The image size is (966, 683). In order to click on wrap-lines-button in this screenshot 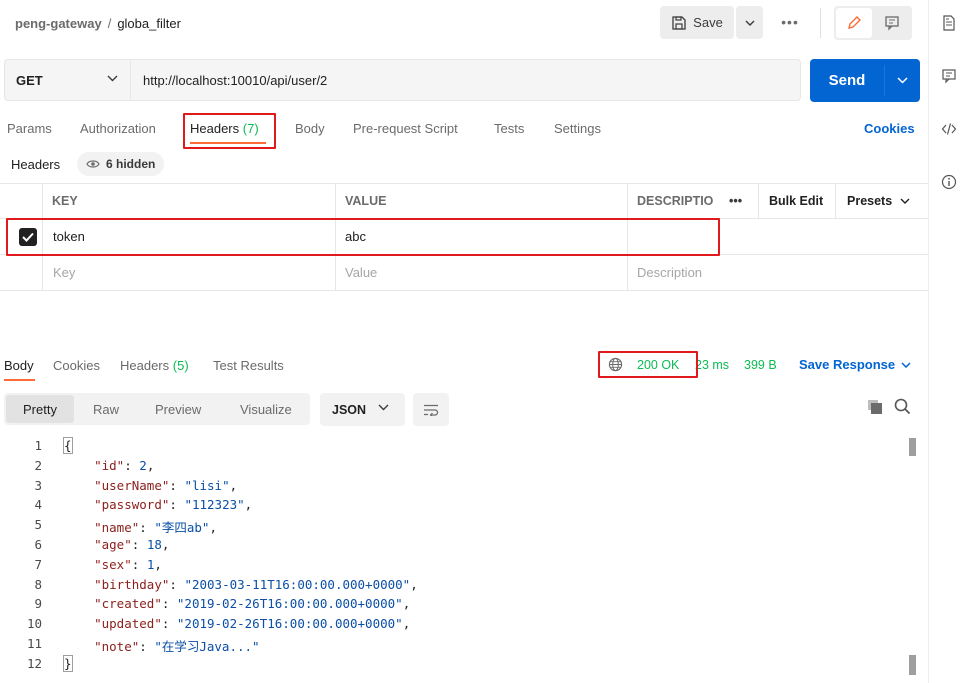, I will do `click(431, 409)`.